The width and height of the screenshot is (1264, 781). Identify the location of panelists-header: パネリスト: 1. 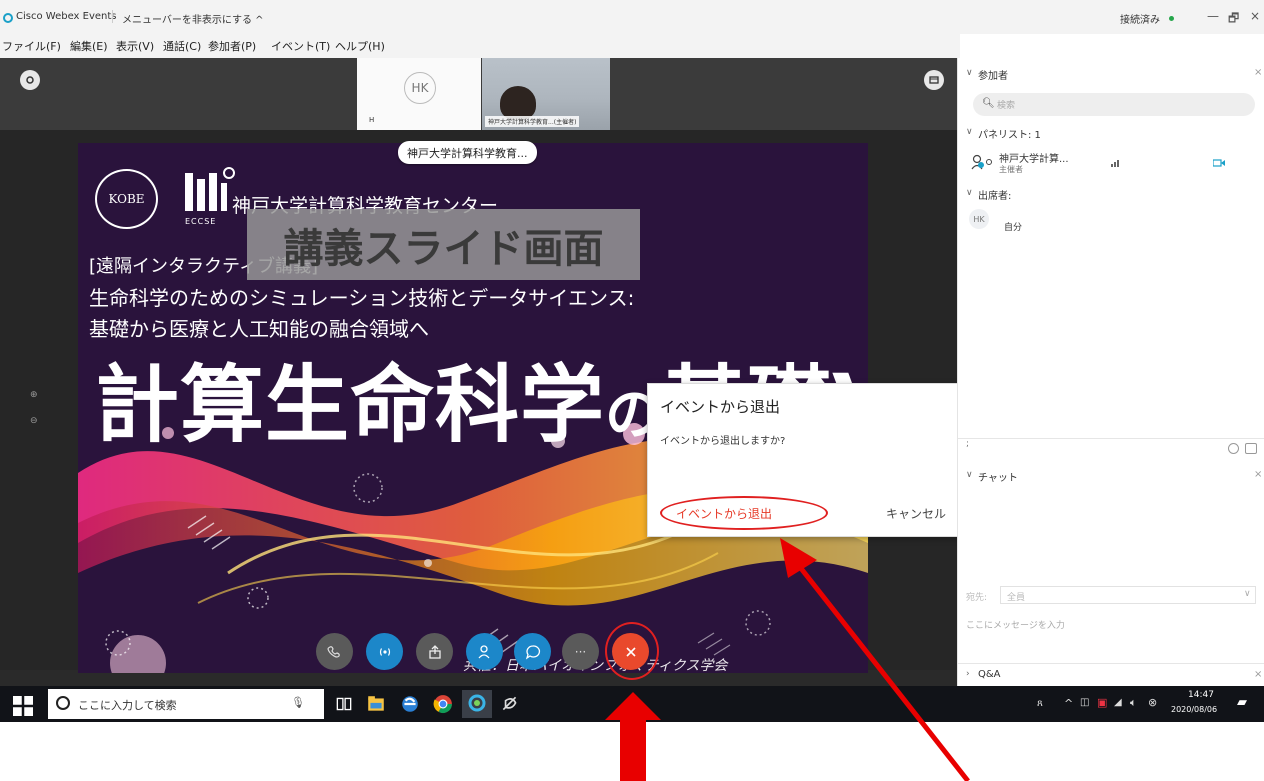
(1009, 135).